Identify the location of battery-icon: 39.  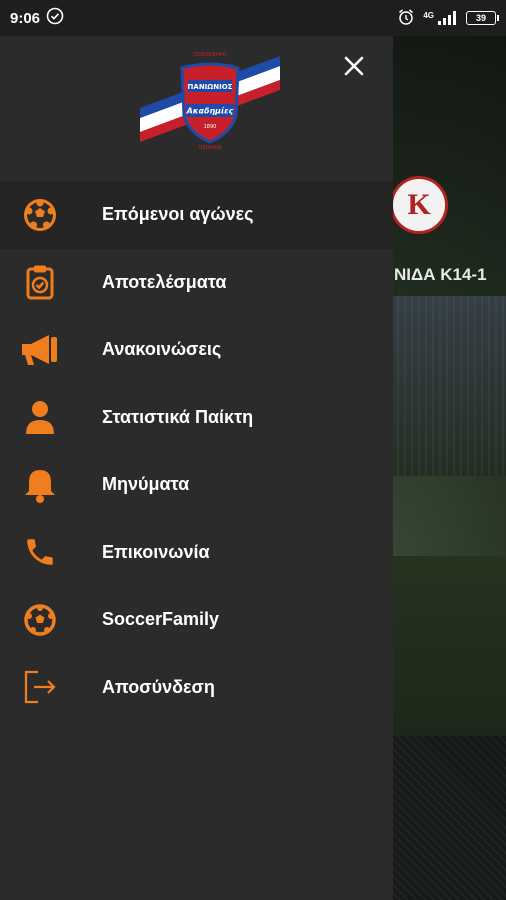
(482, 18).